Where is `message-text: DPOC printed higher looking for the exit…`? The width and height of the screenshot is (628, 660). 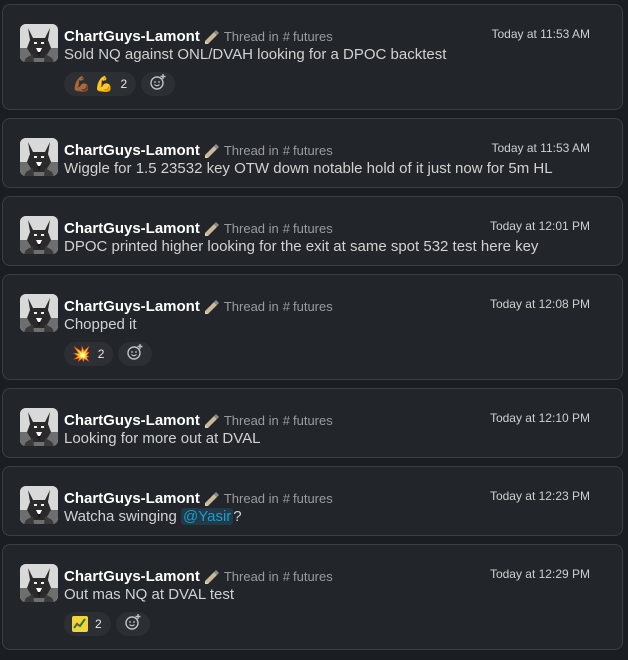 message-text: DPOC printed higher looking for the exit… is located at coordinates (301, 246).